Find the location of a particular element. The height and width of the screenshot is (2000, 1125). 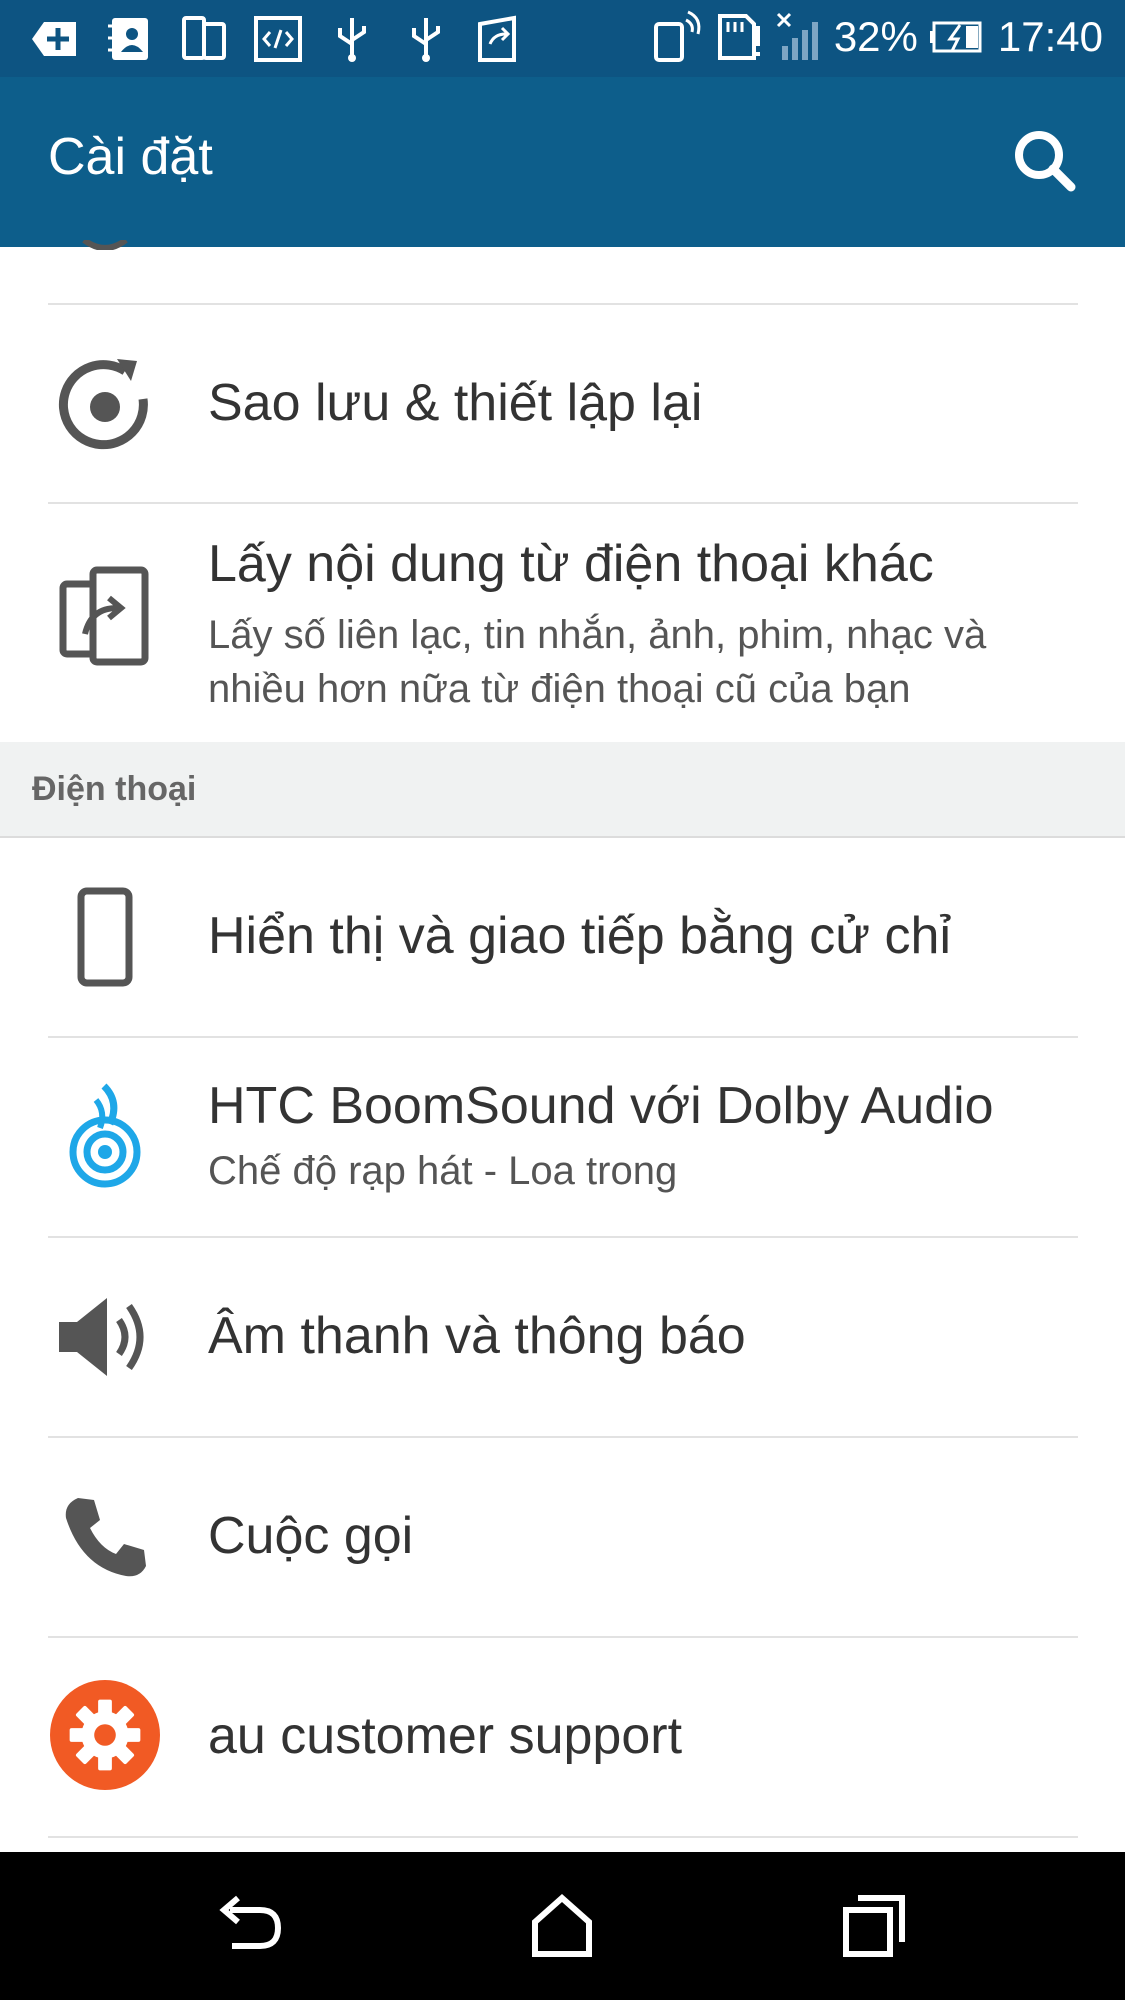

list-item-title: Lấy nội dung từ điện thoại khác is located at coordinates (571, 564).